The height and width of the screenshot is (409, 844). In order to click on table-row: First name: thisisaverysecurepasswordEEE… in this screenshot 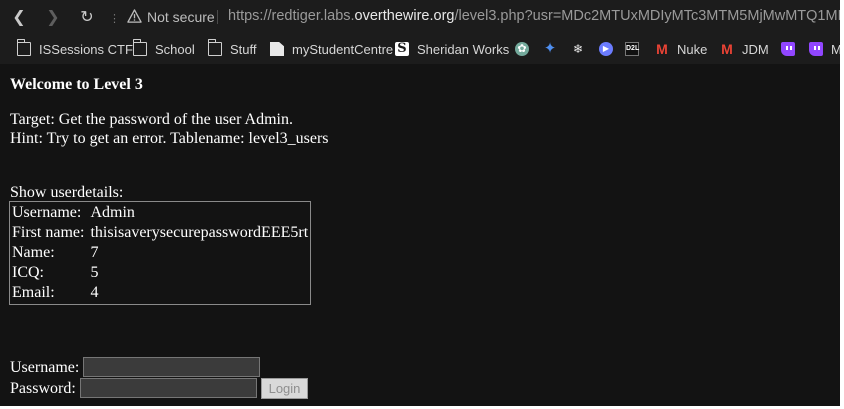, I will do `click(160, 233)`.